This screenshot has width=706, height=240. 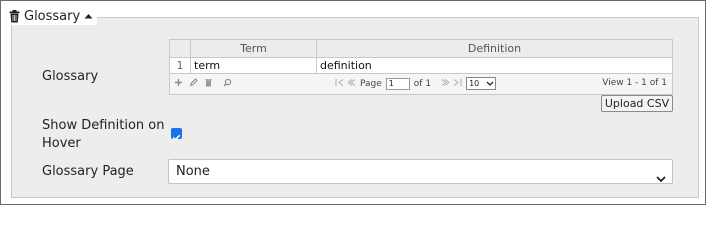 What do you see at coordinates (193, 83) in the screenshot?
I see `edit-icon` at bounding box center [193, 83].